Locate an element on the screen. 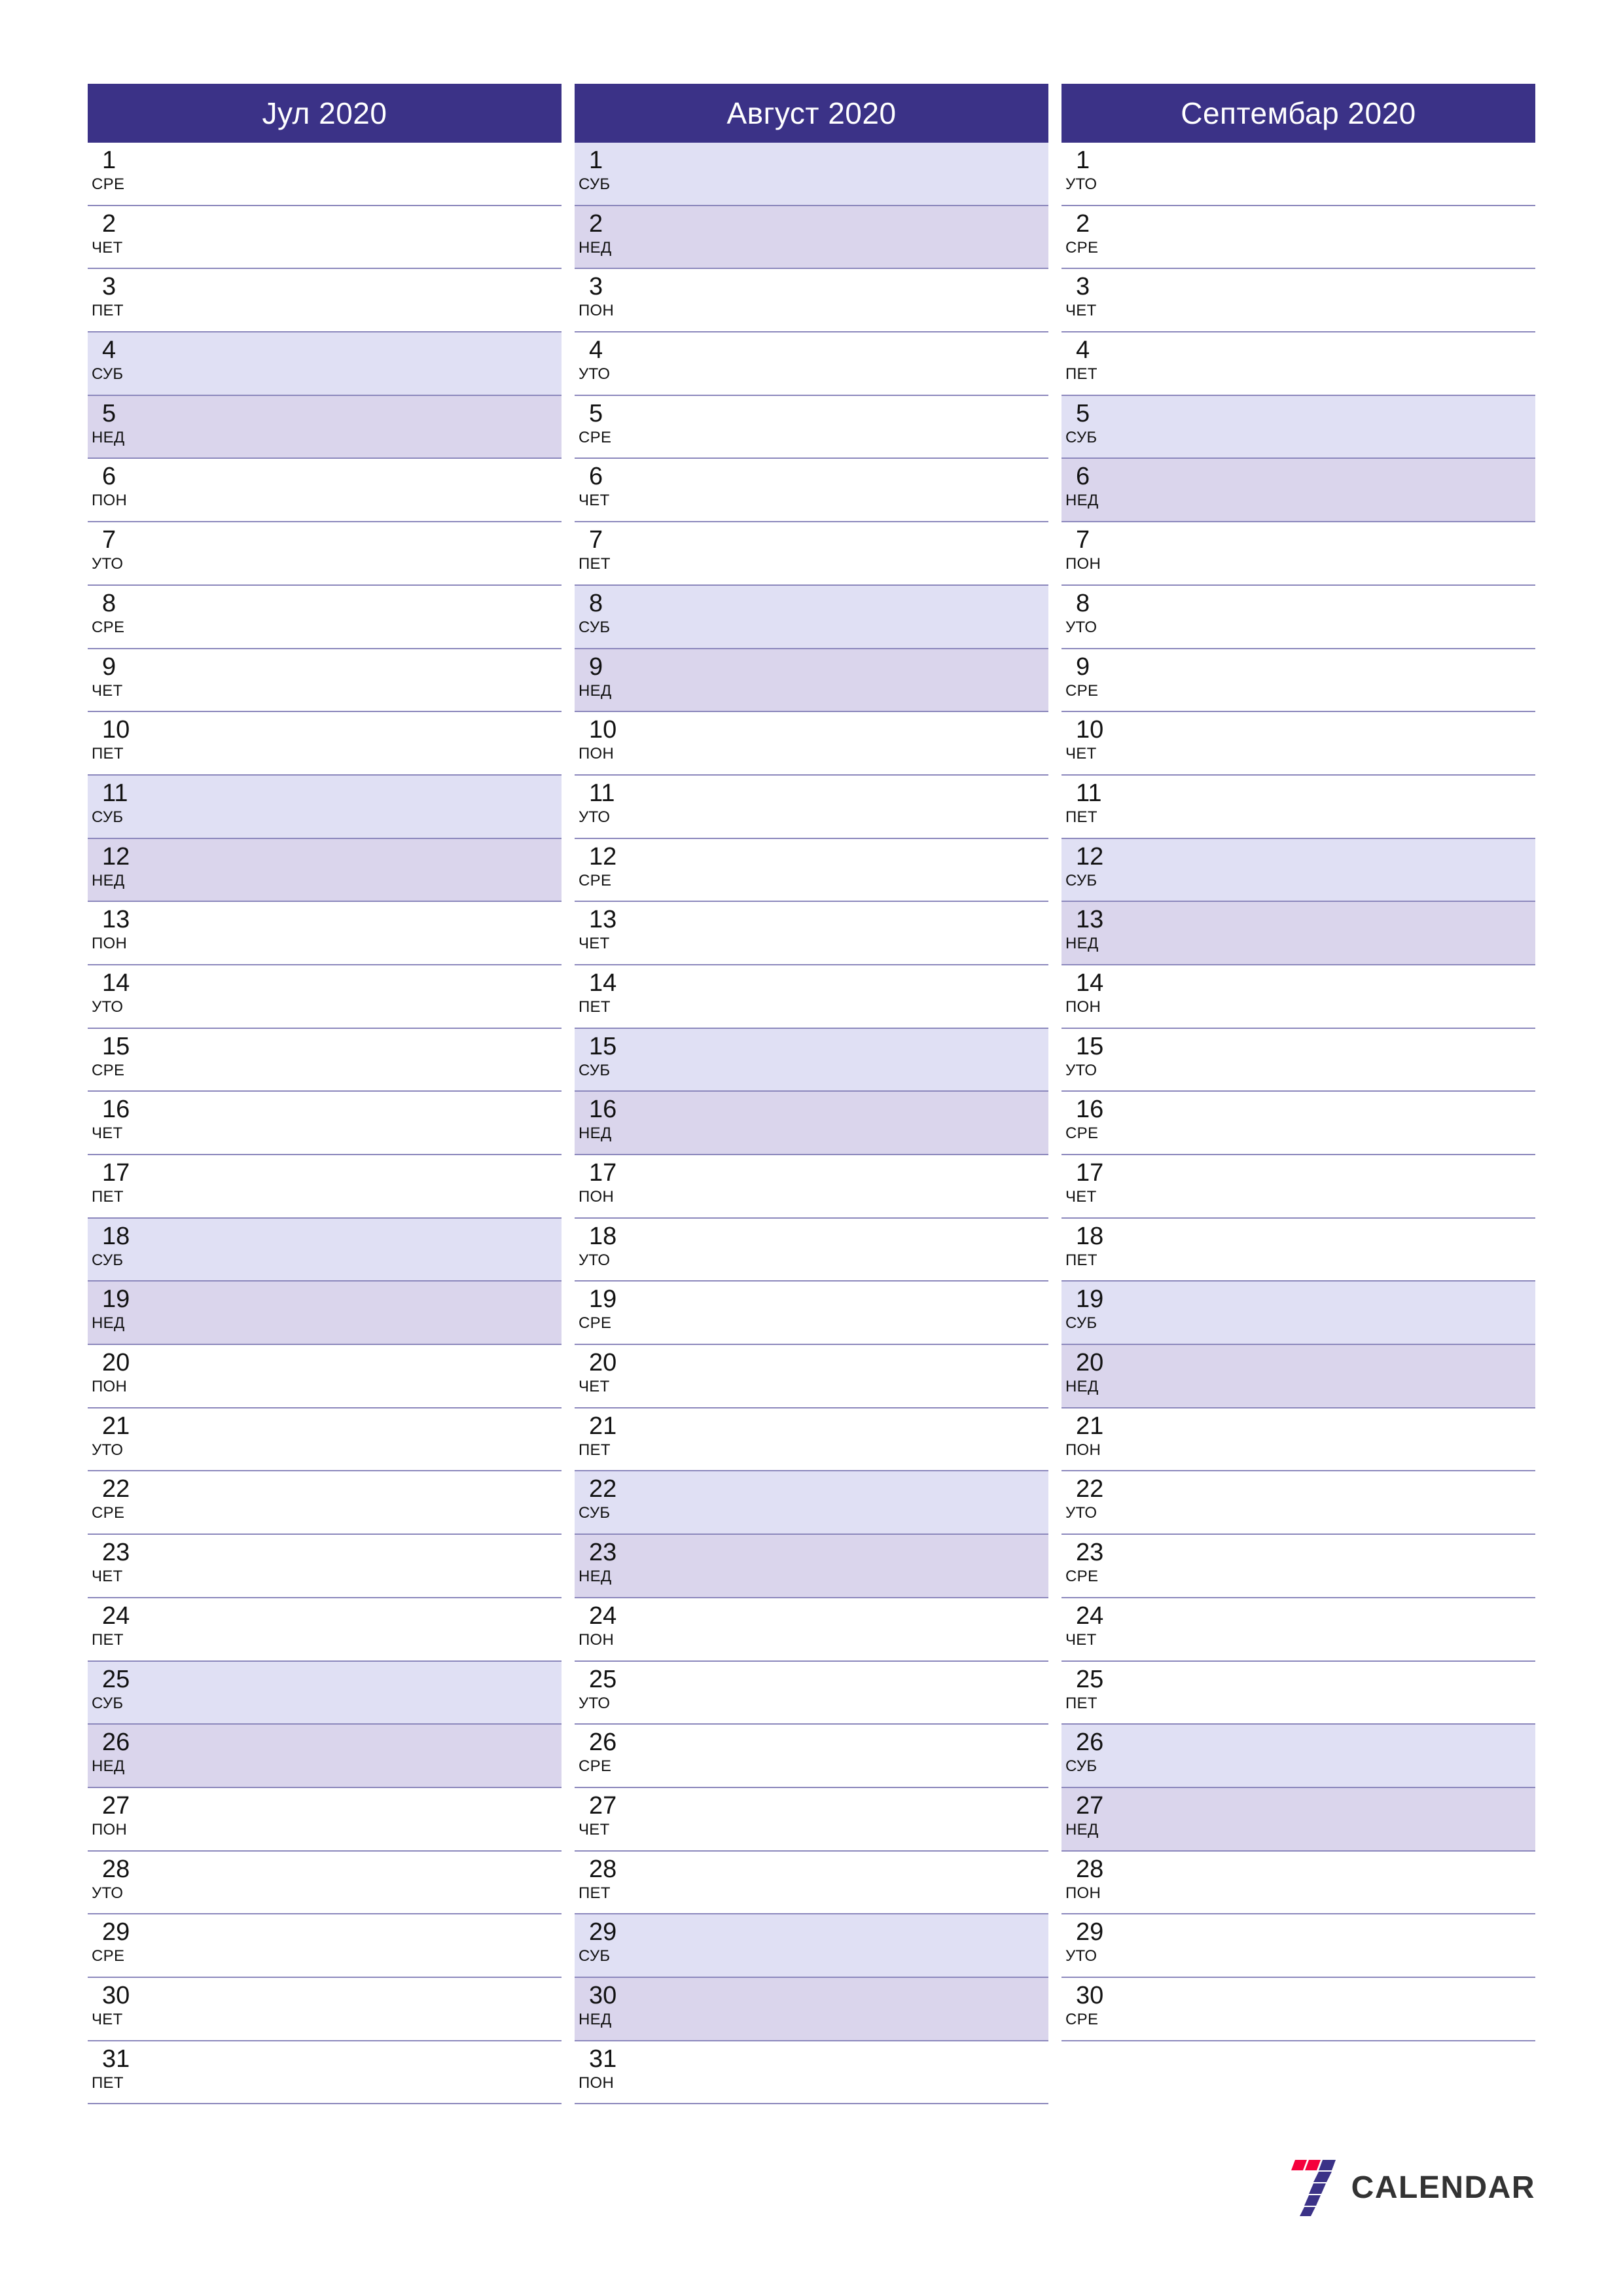 The height and width of the screenshot is (2296, 1623). day-row: 11 ПЕТ is located at coordinates (1298, 807).